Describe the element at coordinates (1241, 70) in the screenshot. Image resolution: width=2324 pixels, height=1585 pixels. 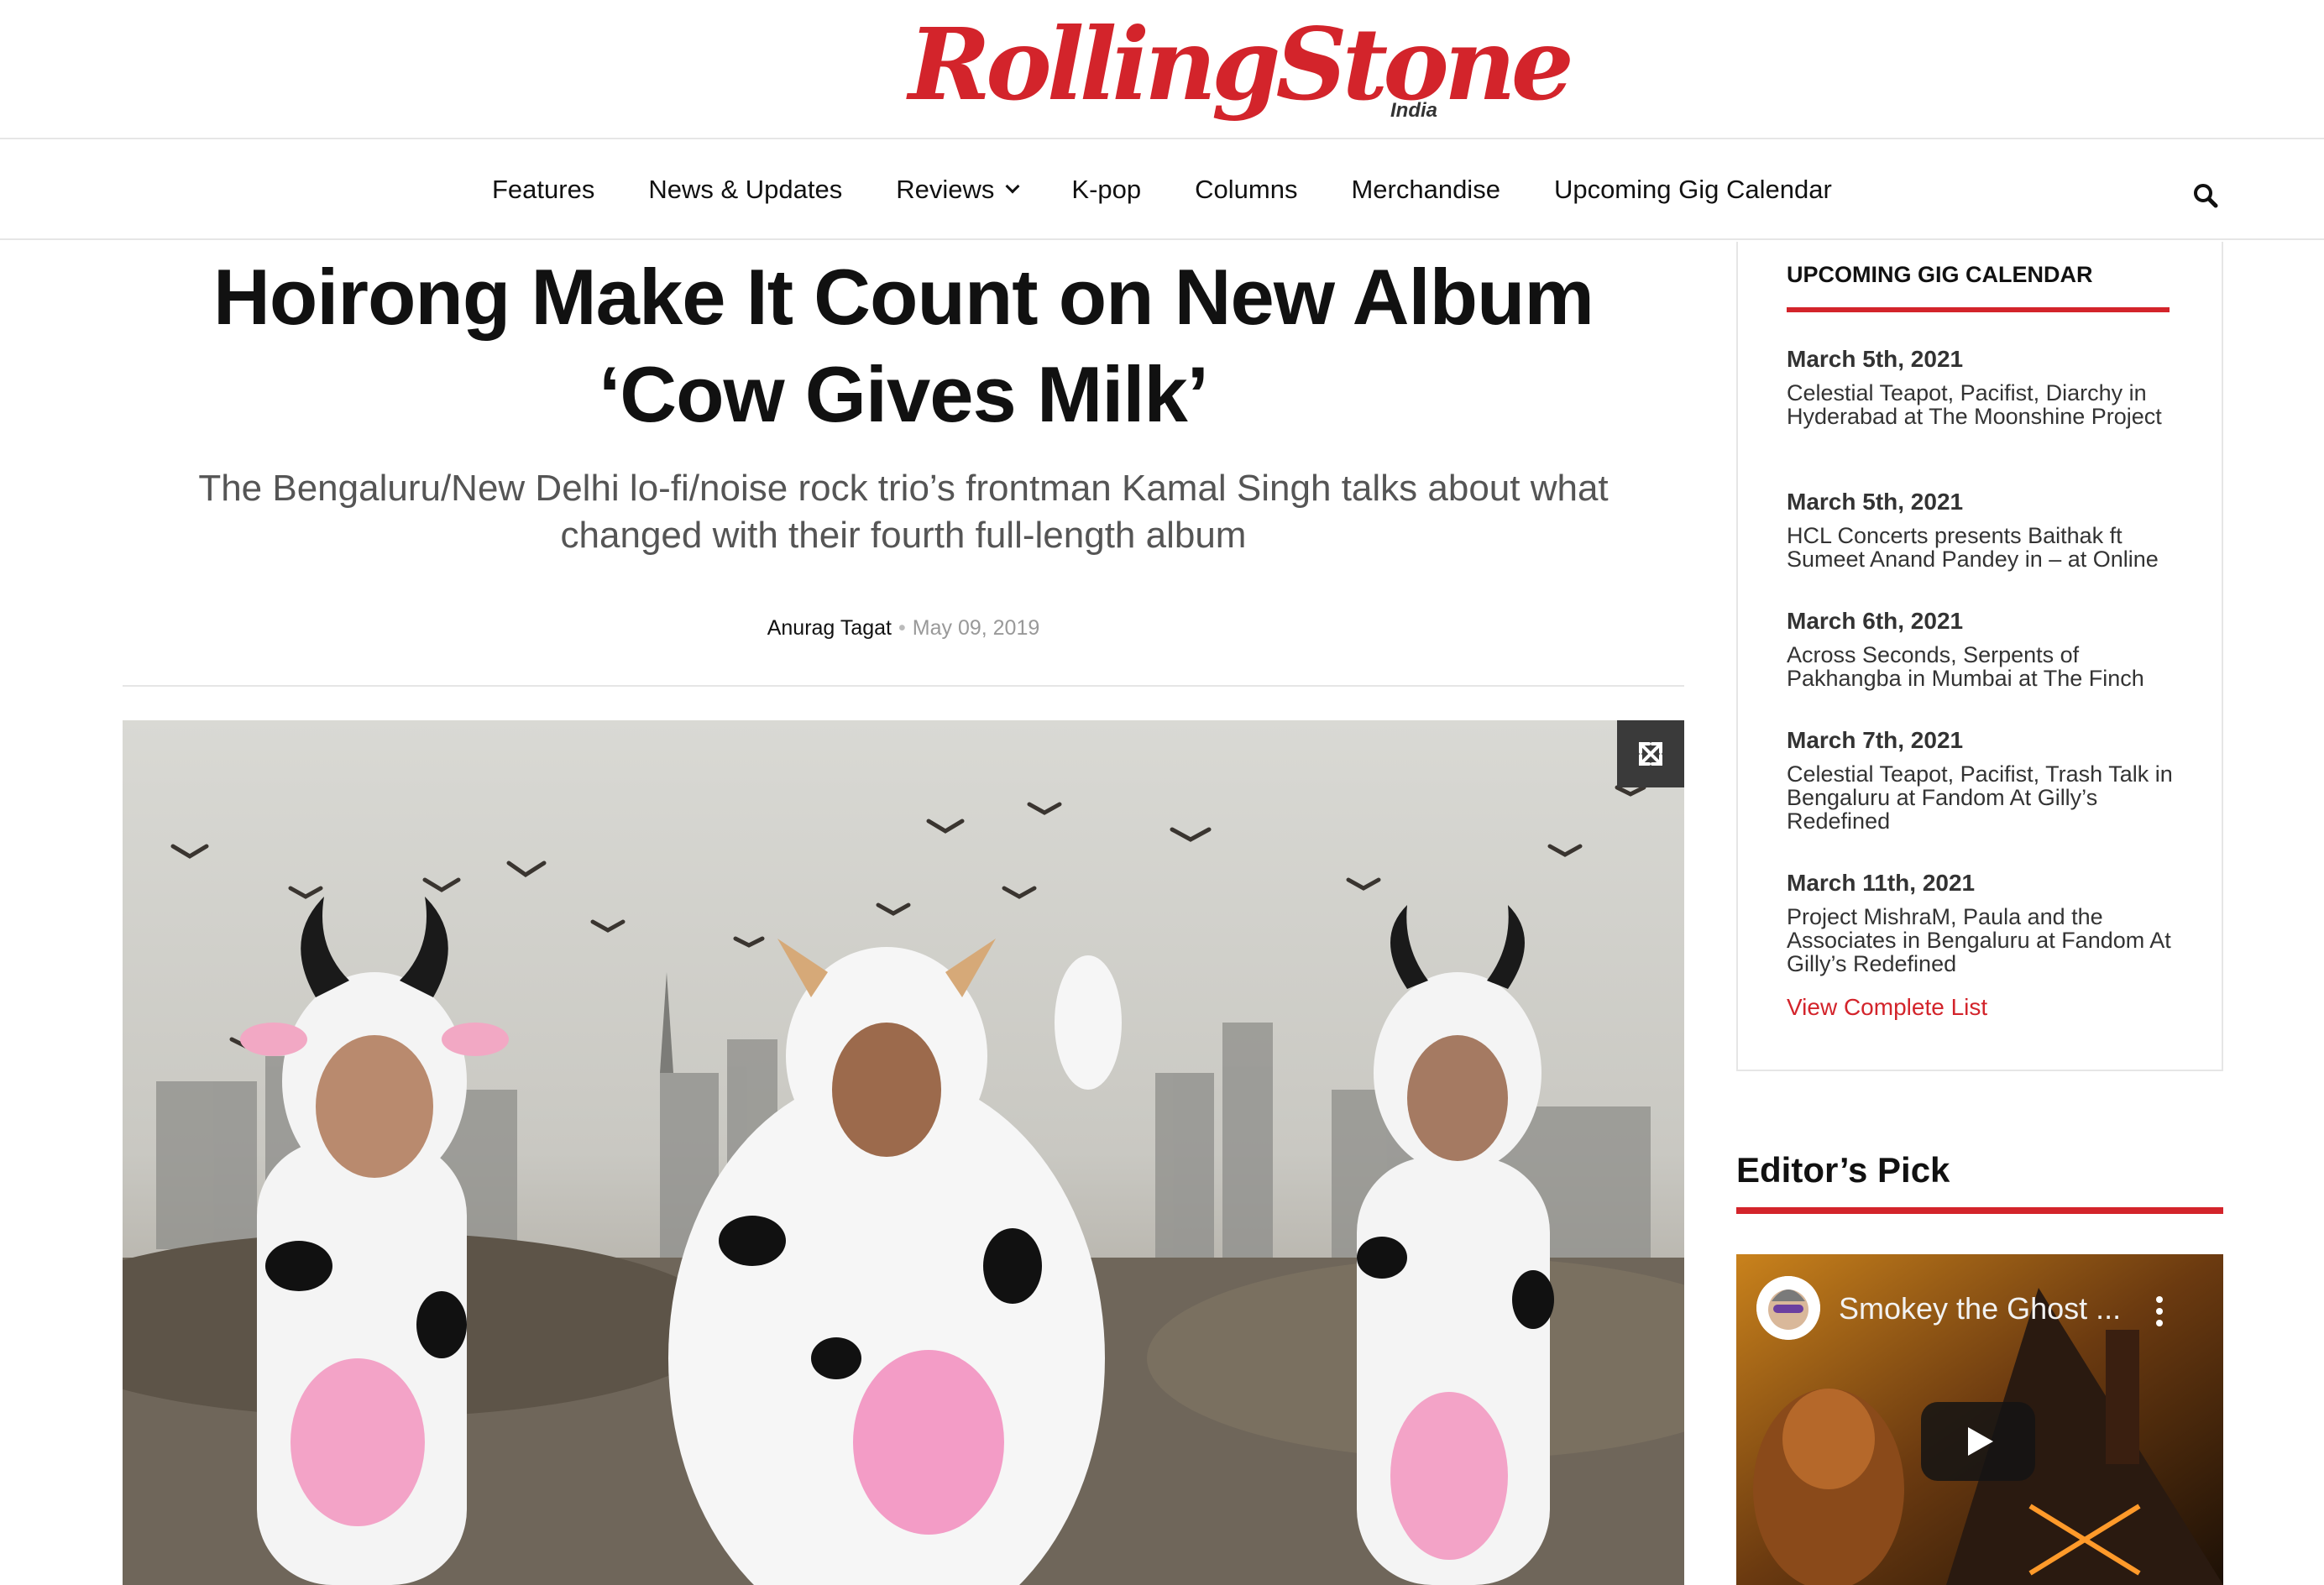
I see `site-logo: RollingStone India` at that location.